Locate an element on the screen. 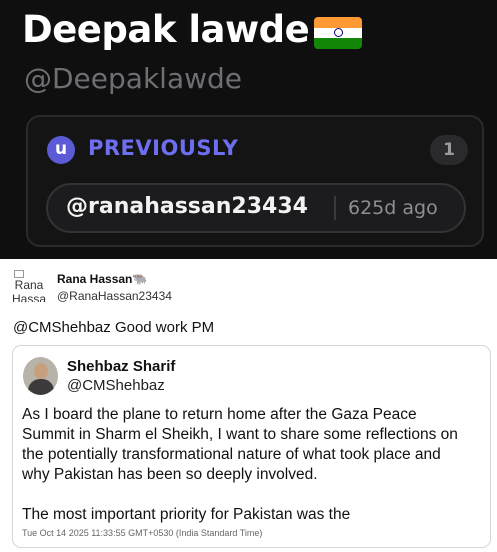 This screenshot has height=552, width=497. avatar-alt-text: Rana Hassan is located at coordinates (29, 290).